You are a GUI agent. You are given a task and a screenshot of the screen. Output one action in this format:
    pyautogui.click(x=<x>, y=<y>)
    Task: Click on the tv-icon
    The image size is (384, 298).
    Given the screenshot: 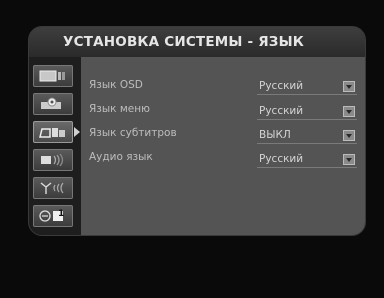 What is the action you would take?
    pyautogui.click(x=52, y=76)
    